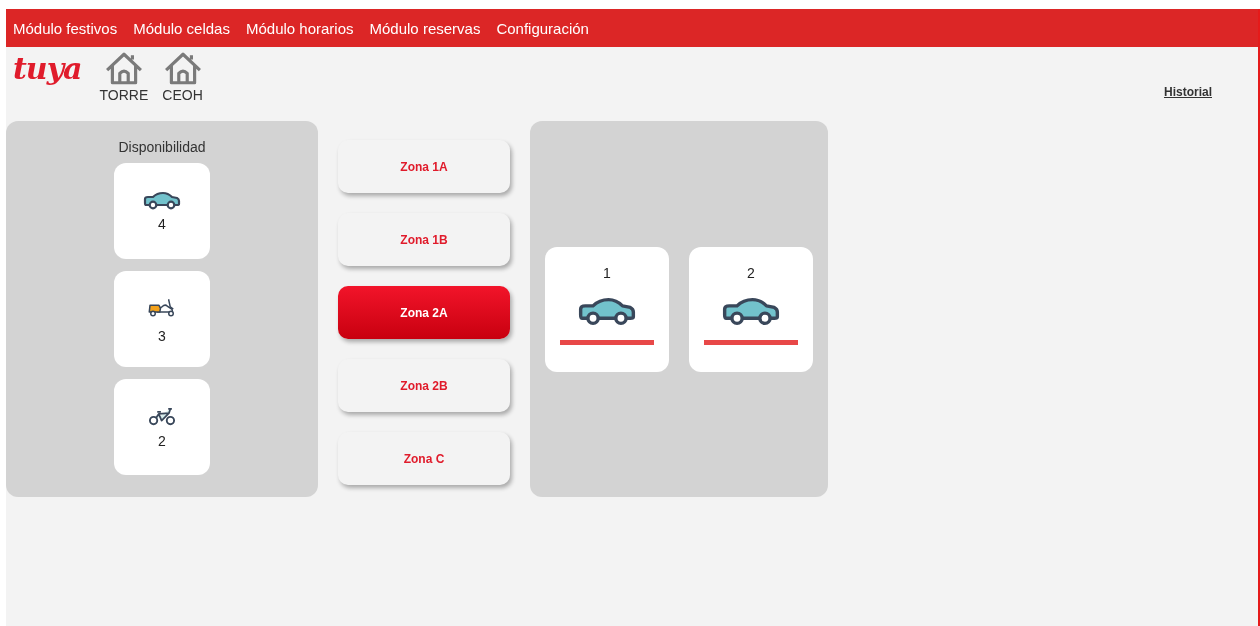 Image resolution: width=1260 pixels, height=626 pixels. What do you see at coordinates (162, 416) in the screenshot?
I see `bicycle-icon` at bounding box center [162, 416].